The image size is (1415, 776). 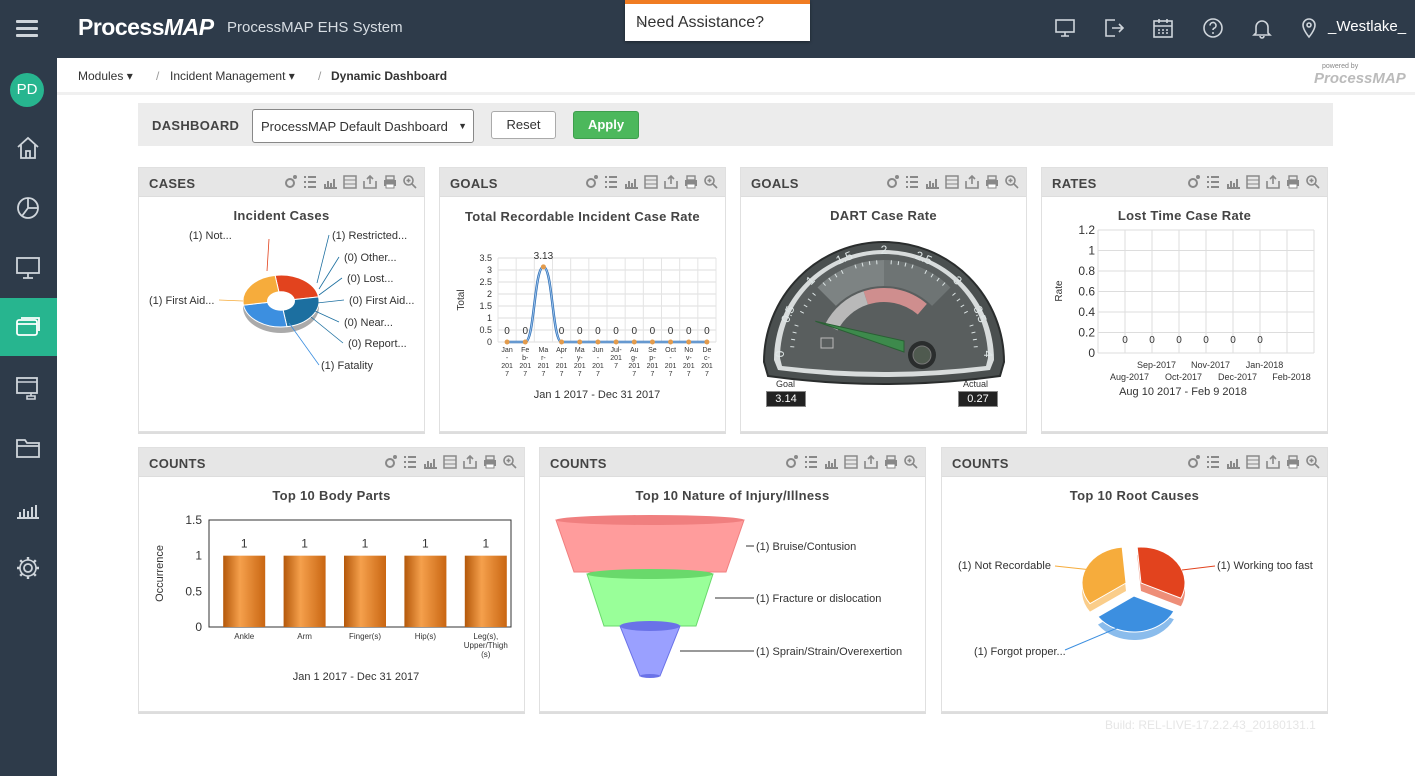 What do you see at coordinates (198, 627) in the screenshot?
I see `y-tick-label: 0` at bounding box center [198, 627].